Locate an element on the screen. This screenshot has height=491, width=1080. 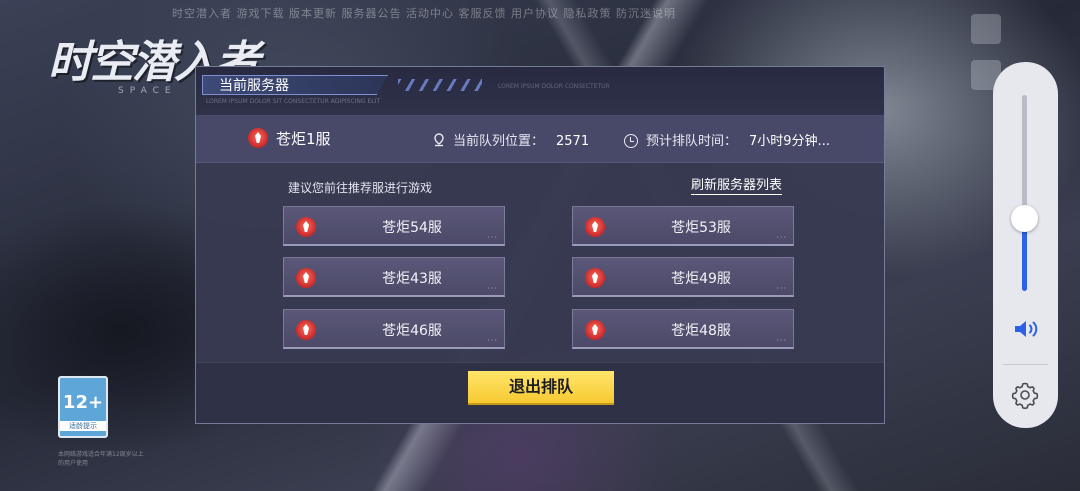
volume-slider-handle is located at coordinates (1024, 218).